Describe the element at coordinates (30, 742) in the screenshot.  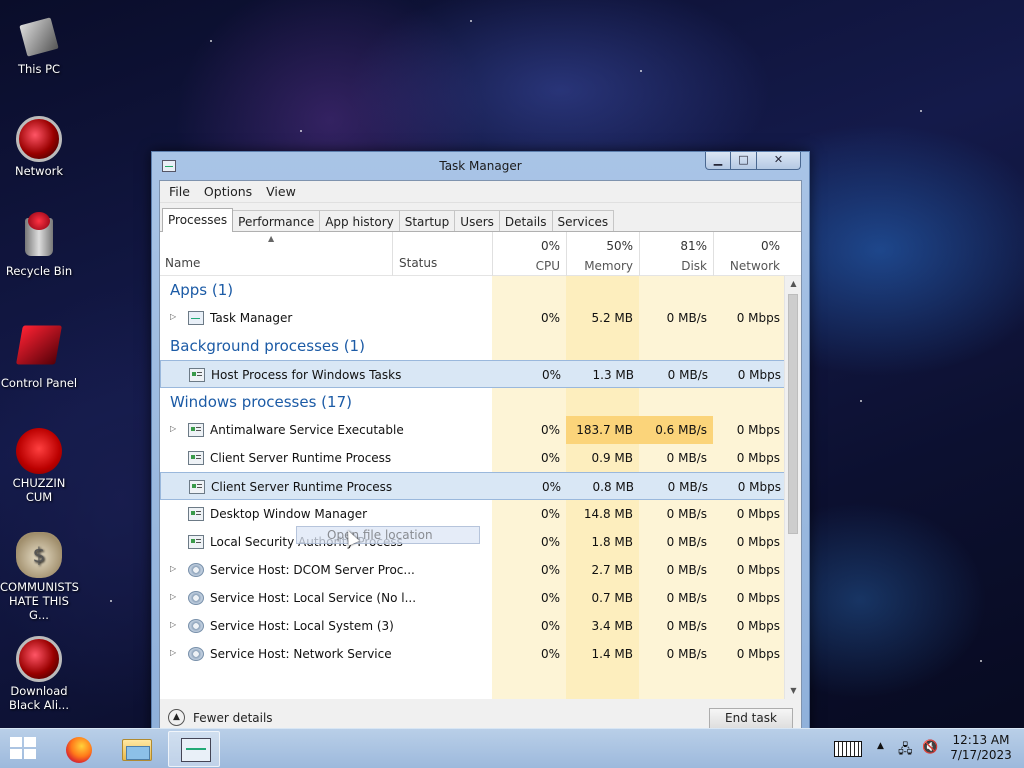
I see `windows-logo-icon` at that location.